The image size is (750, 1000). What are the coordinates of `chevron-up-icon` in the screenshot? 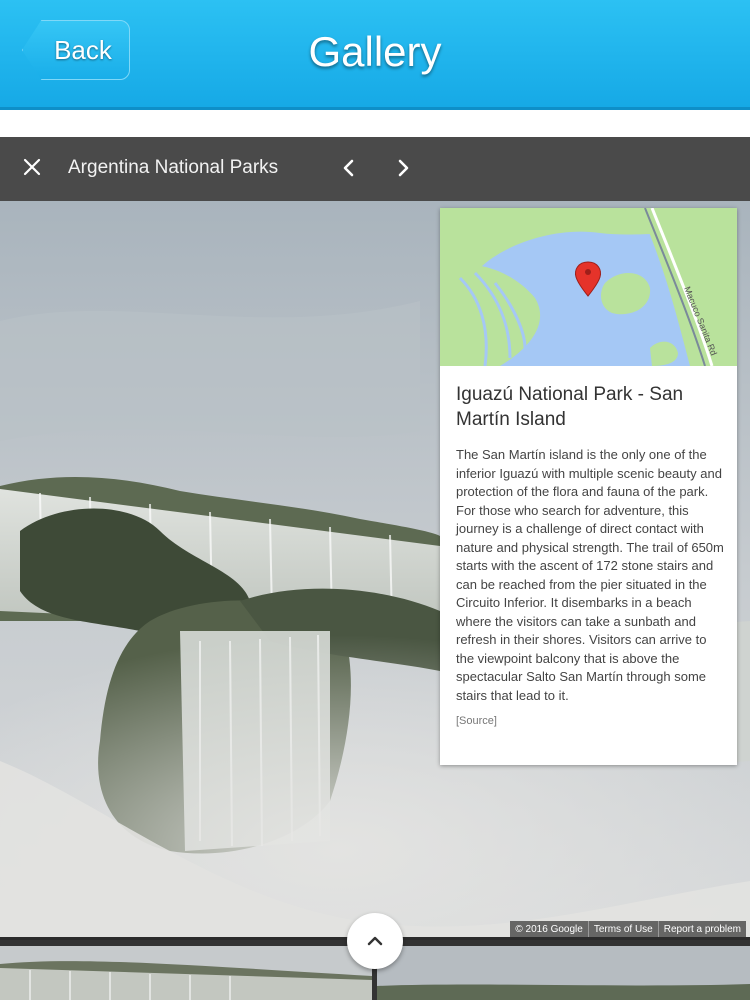 It's located at (375, 941).